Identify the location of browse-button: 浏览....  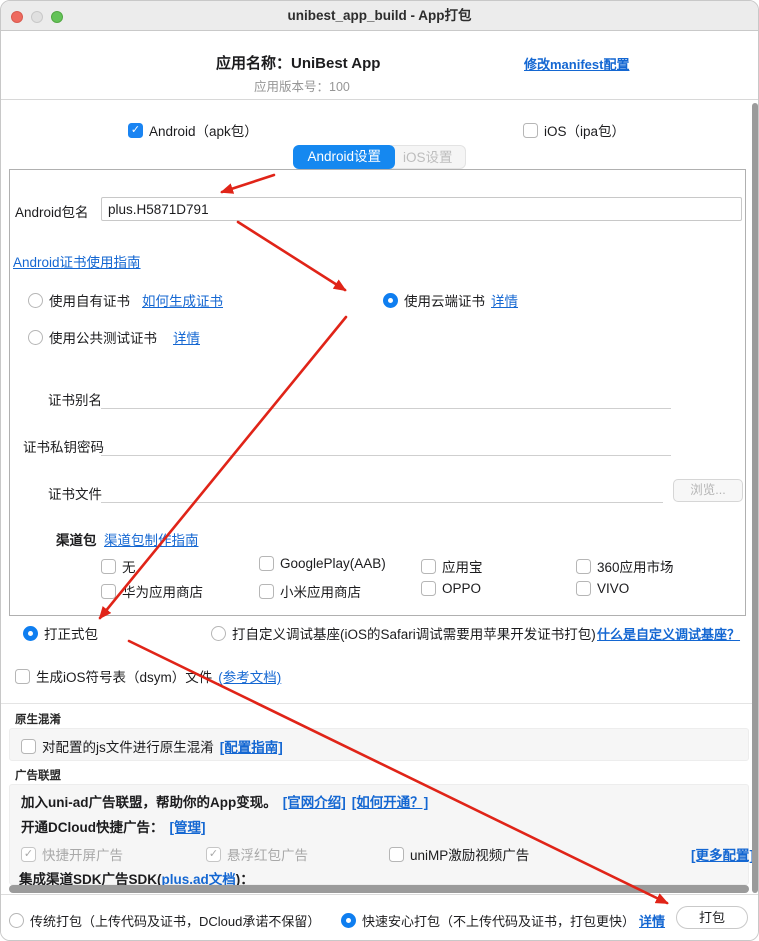
(708, 490).